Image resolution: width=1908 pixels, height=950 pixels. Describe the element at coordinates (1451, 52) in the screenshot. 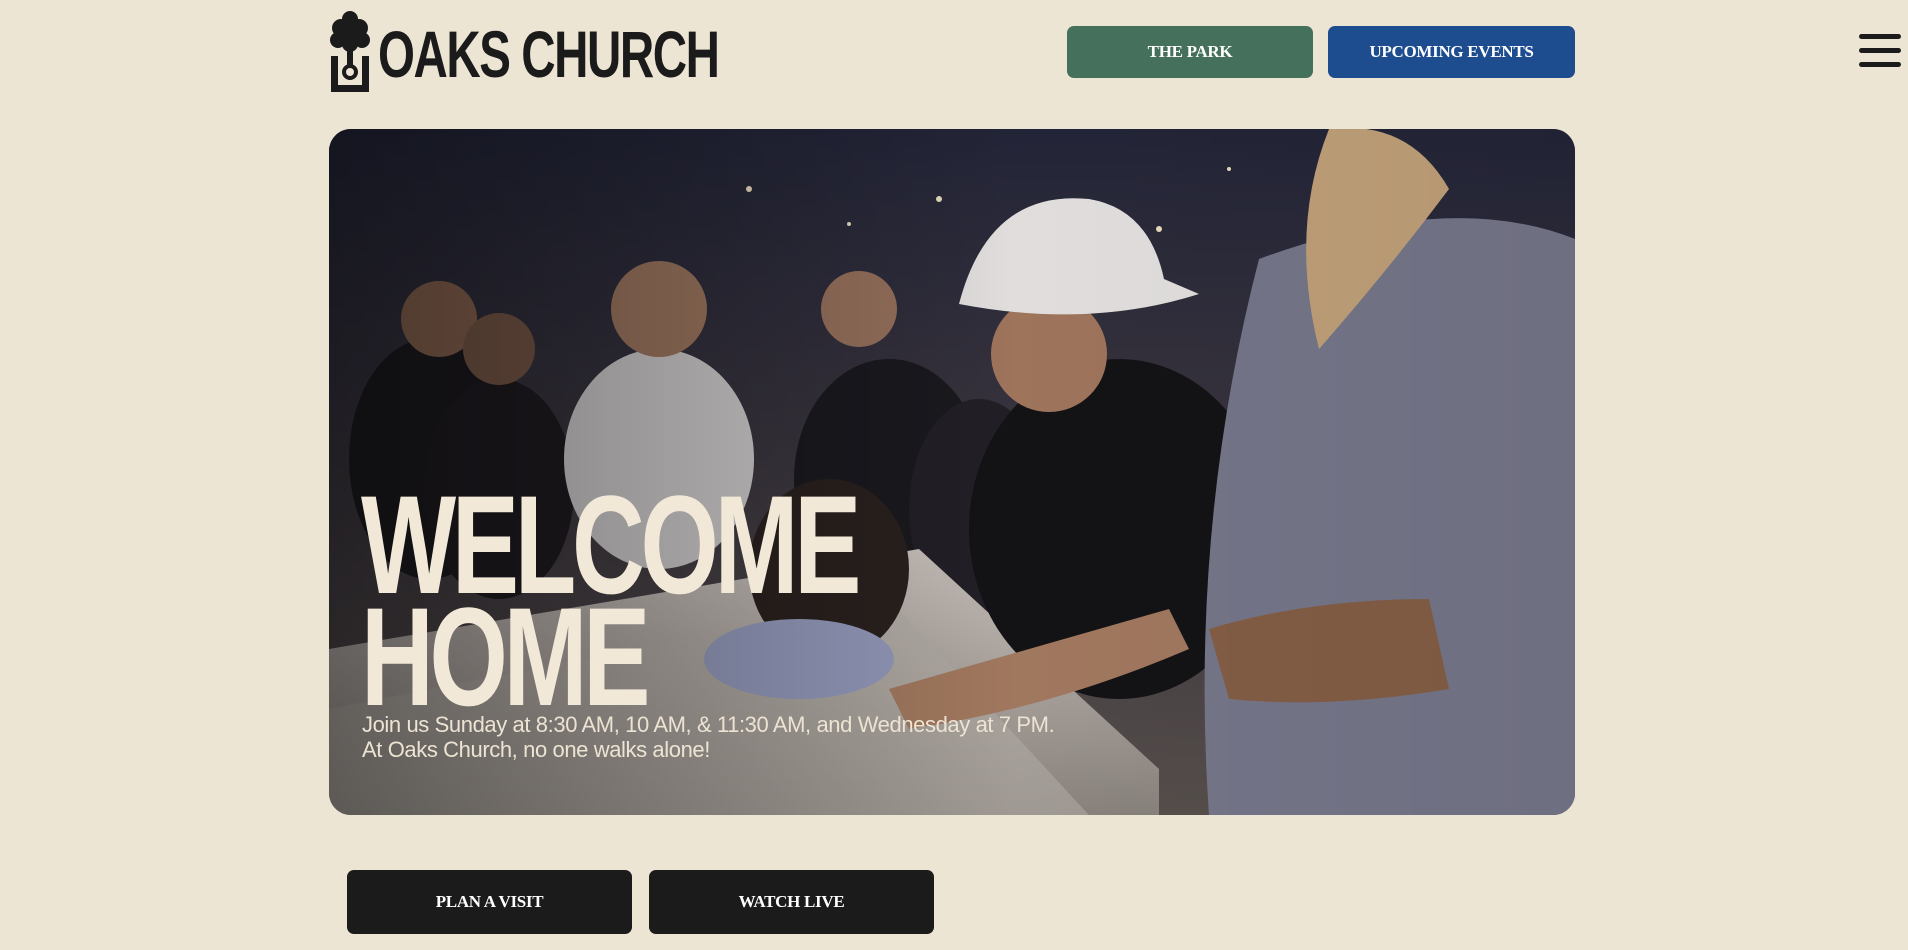

I see `upcoming-events-button: UPCOMING EVENTS` at that location.